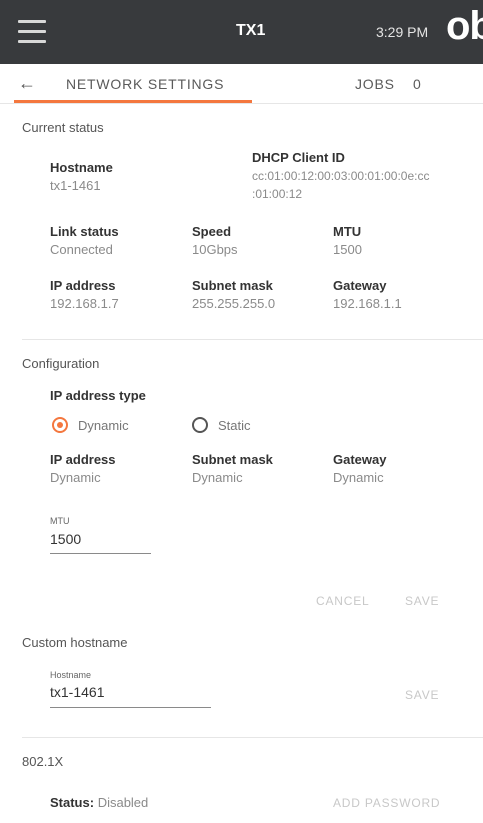  What do you see at coordinates (422, 695) in the screenshot?
I see `hostname-save-button: SAVE` at bounding box center [422, 695].